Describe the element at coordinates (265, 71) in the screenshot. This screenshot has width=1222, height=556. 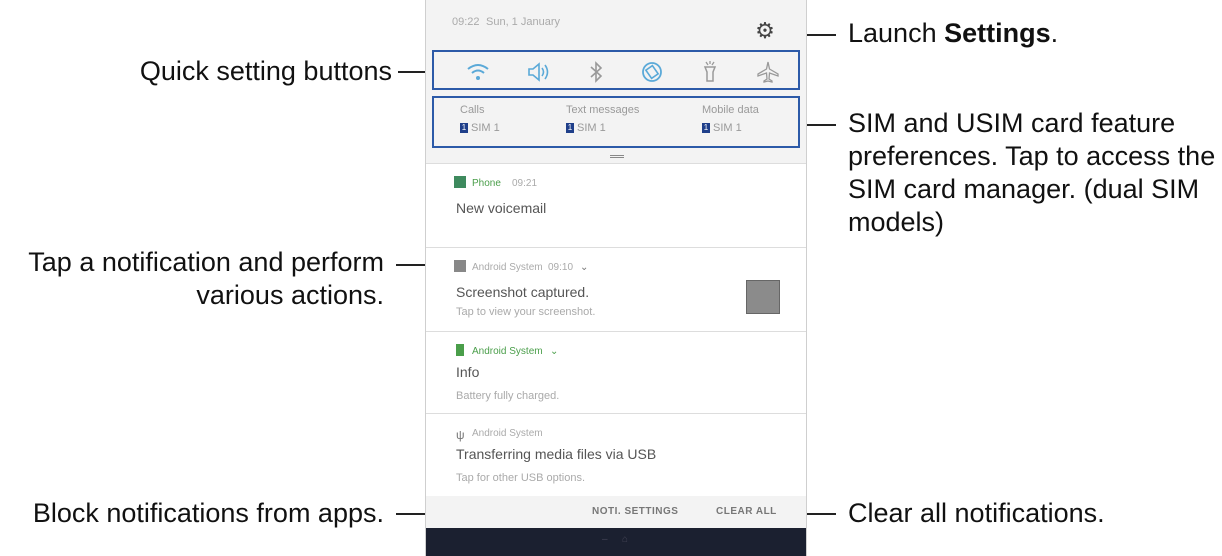
I see `quick-settings-label: Quick setting buttons` at that location.